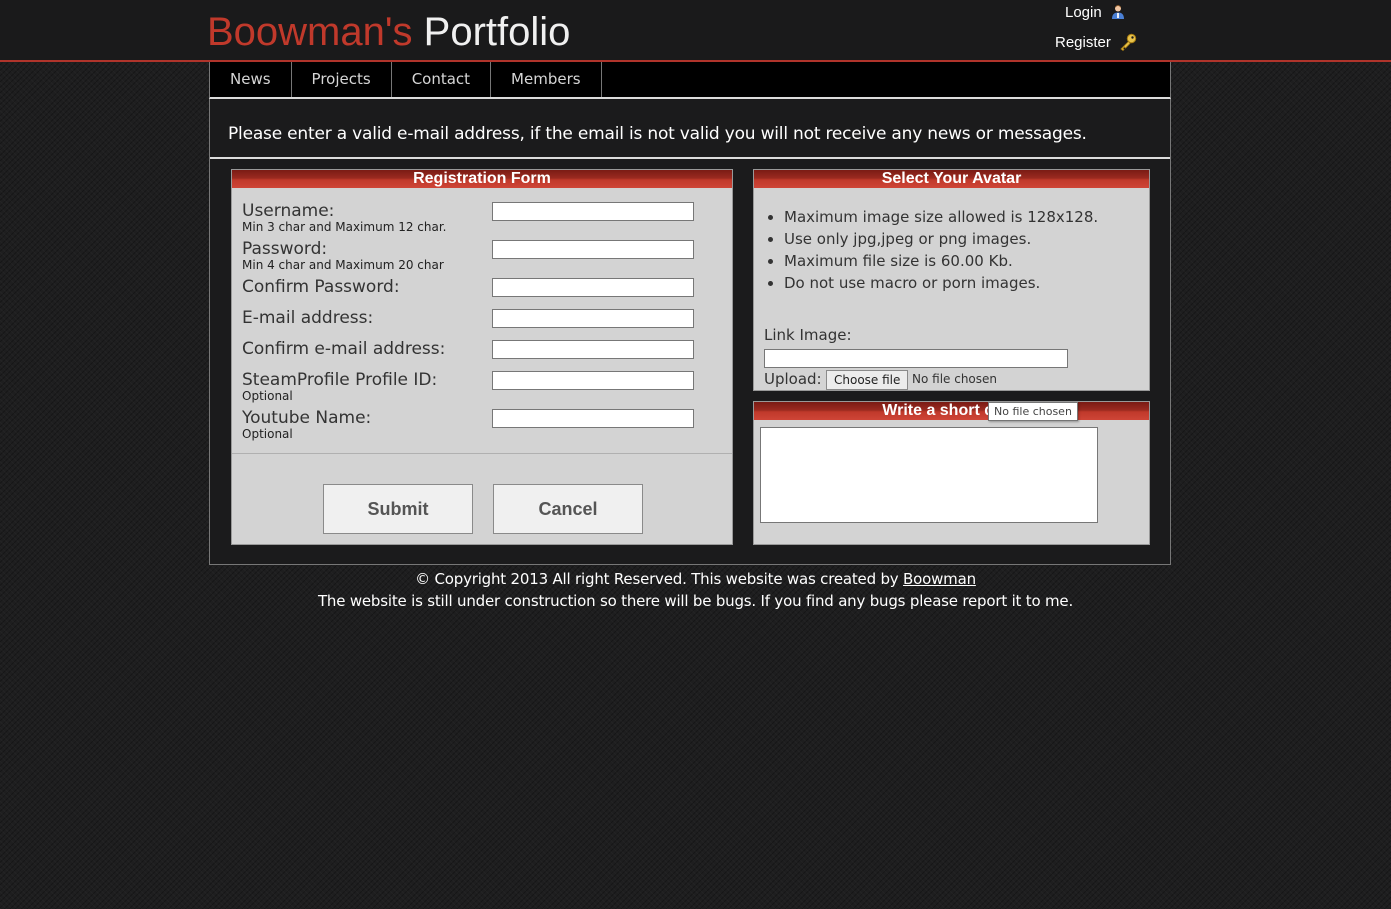  What do you see at coordinates (267, 396) in the screenshot?
I see `steam-id-hint: Optional` at bounding box center [267, 396].